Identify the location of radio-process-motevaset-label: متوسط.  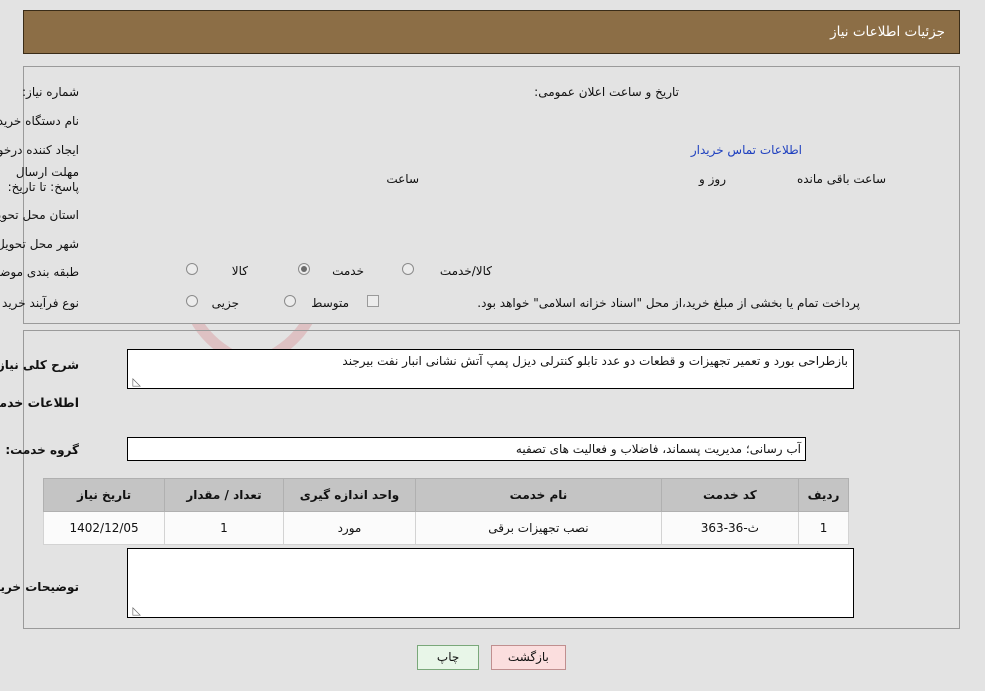
(331, 303).